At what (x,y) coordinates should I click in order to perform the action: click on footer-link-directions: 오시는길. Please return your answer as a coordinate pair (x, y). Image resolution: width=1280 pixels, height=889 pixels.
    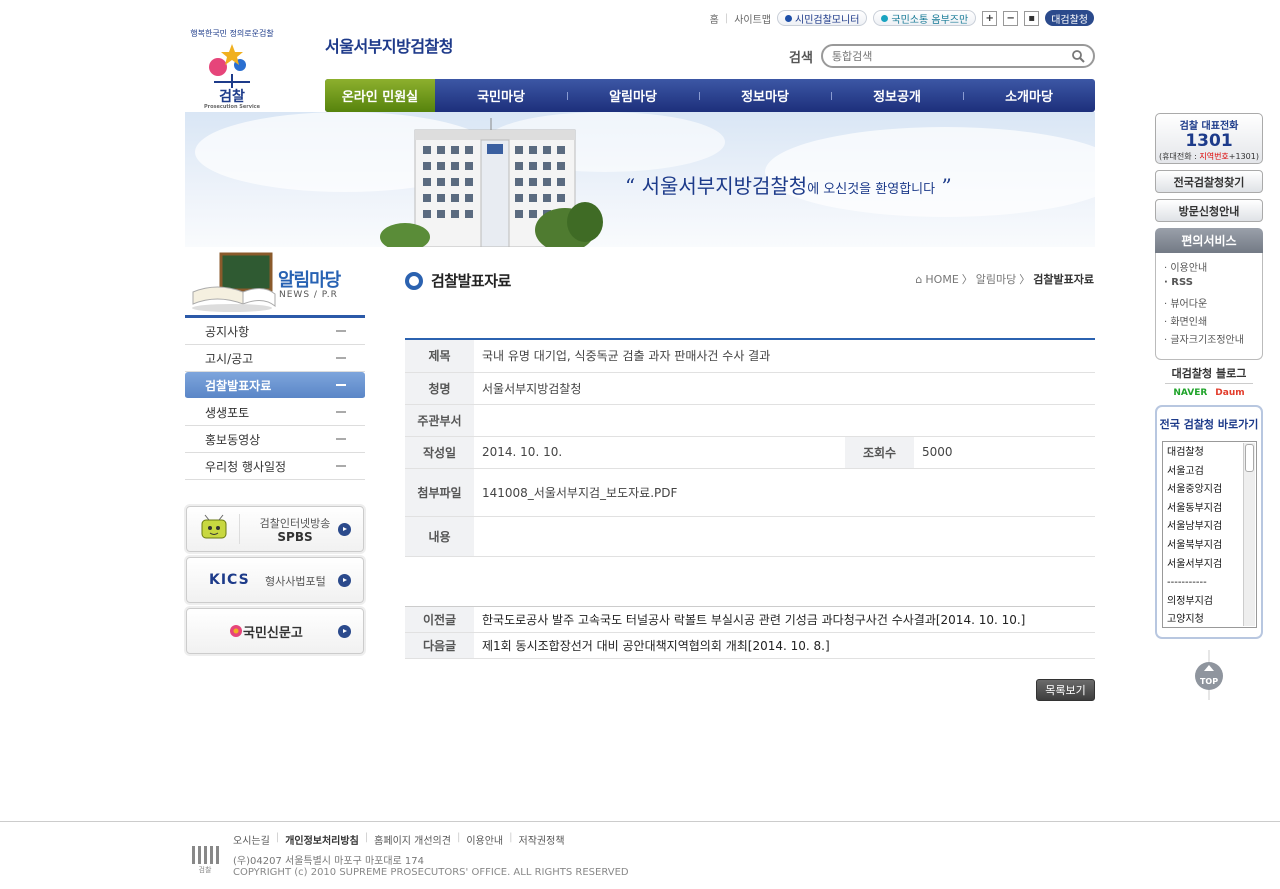
    Looking at the image, I should click on (251, 839).